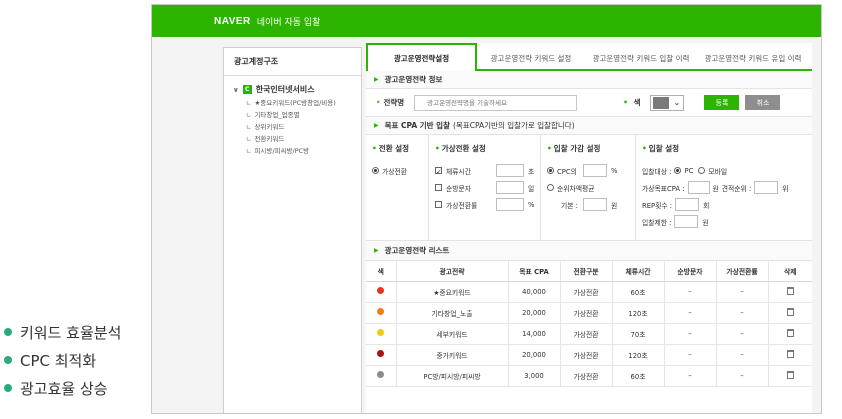 This screenshot has height=419, width=842. I want to click on stay-time-row: ✓ 체류시간 초, so click(487, 170).